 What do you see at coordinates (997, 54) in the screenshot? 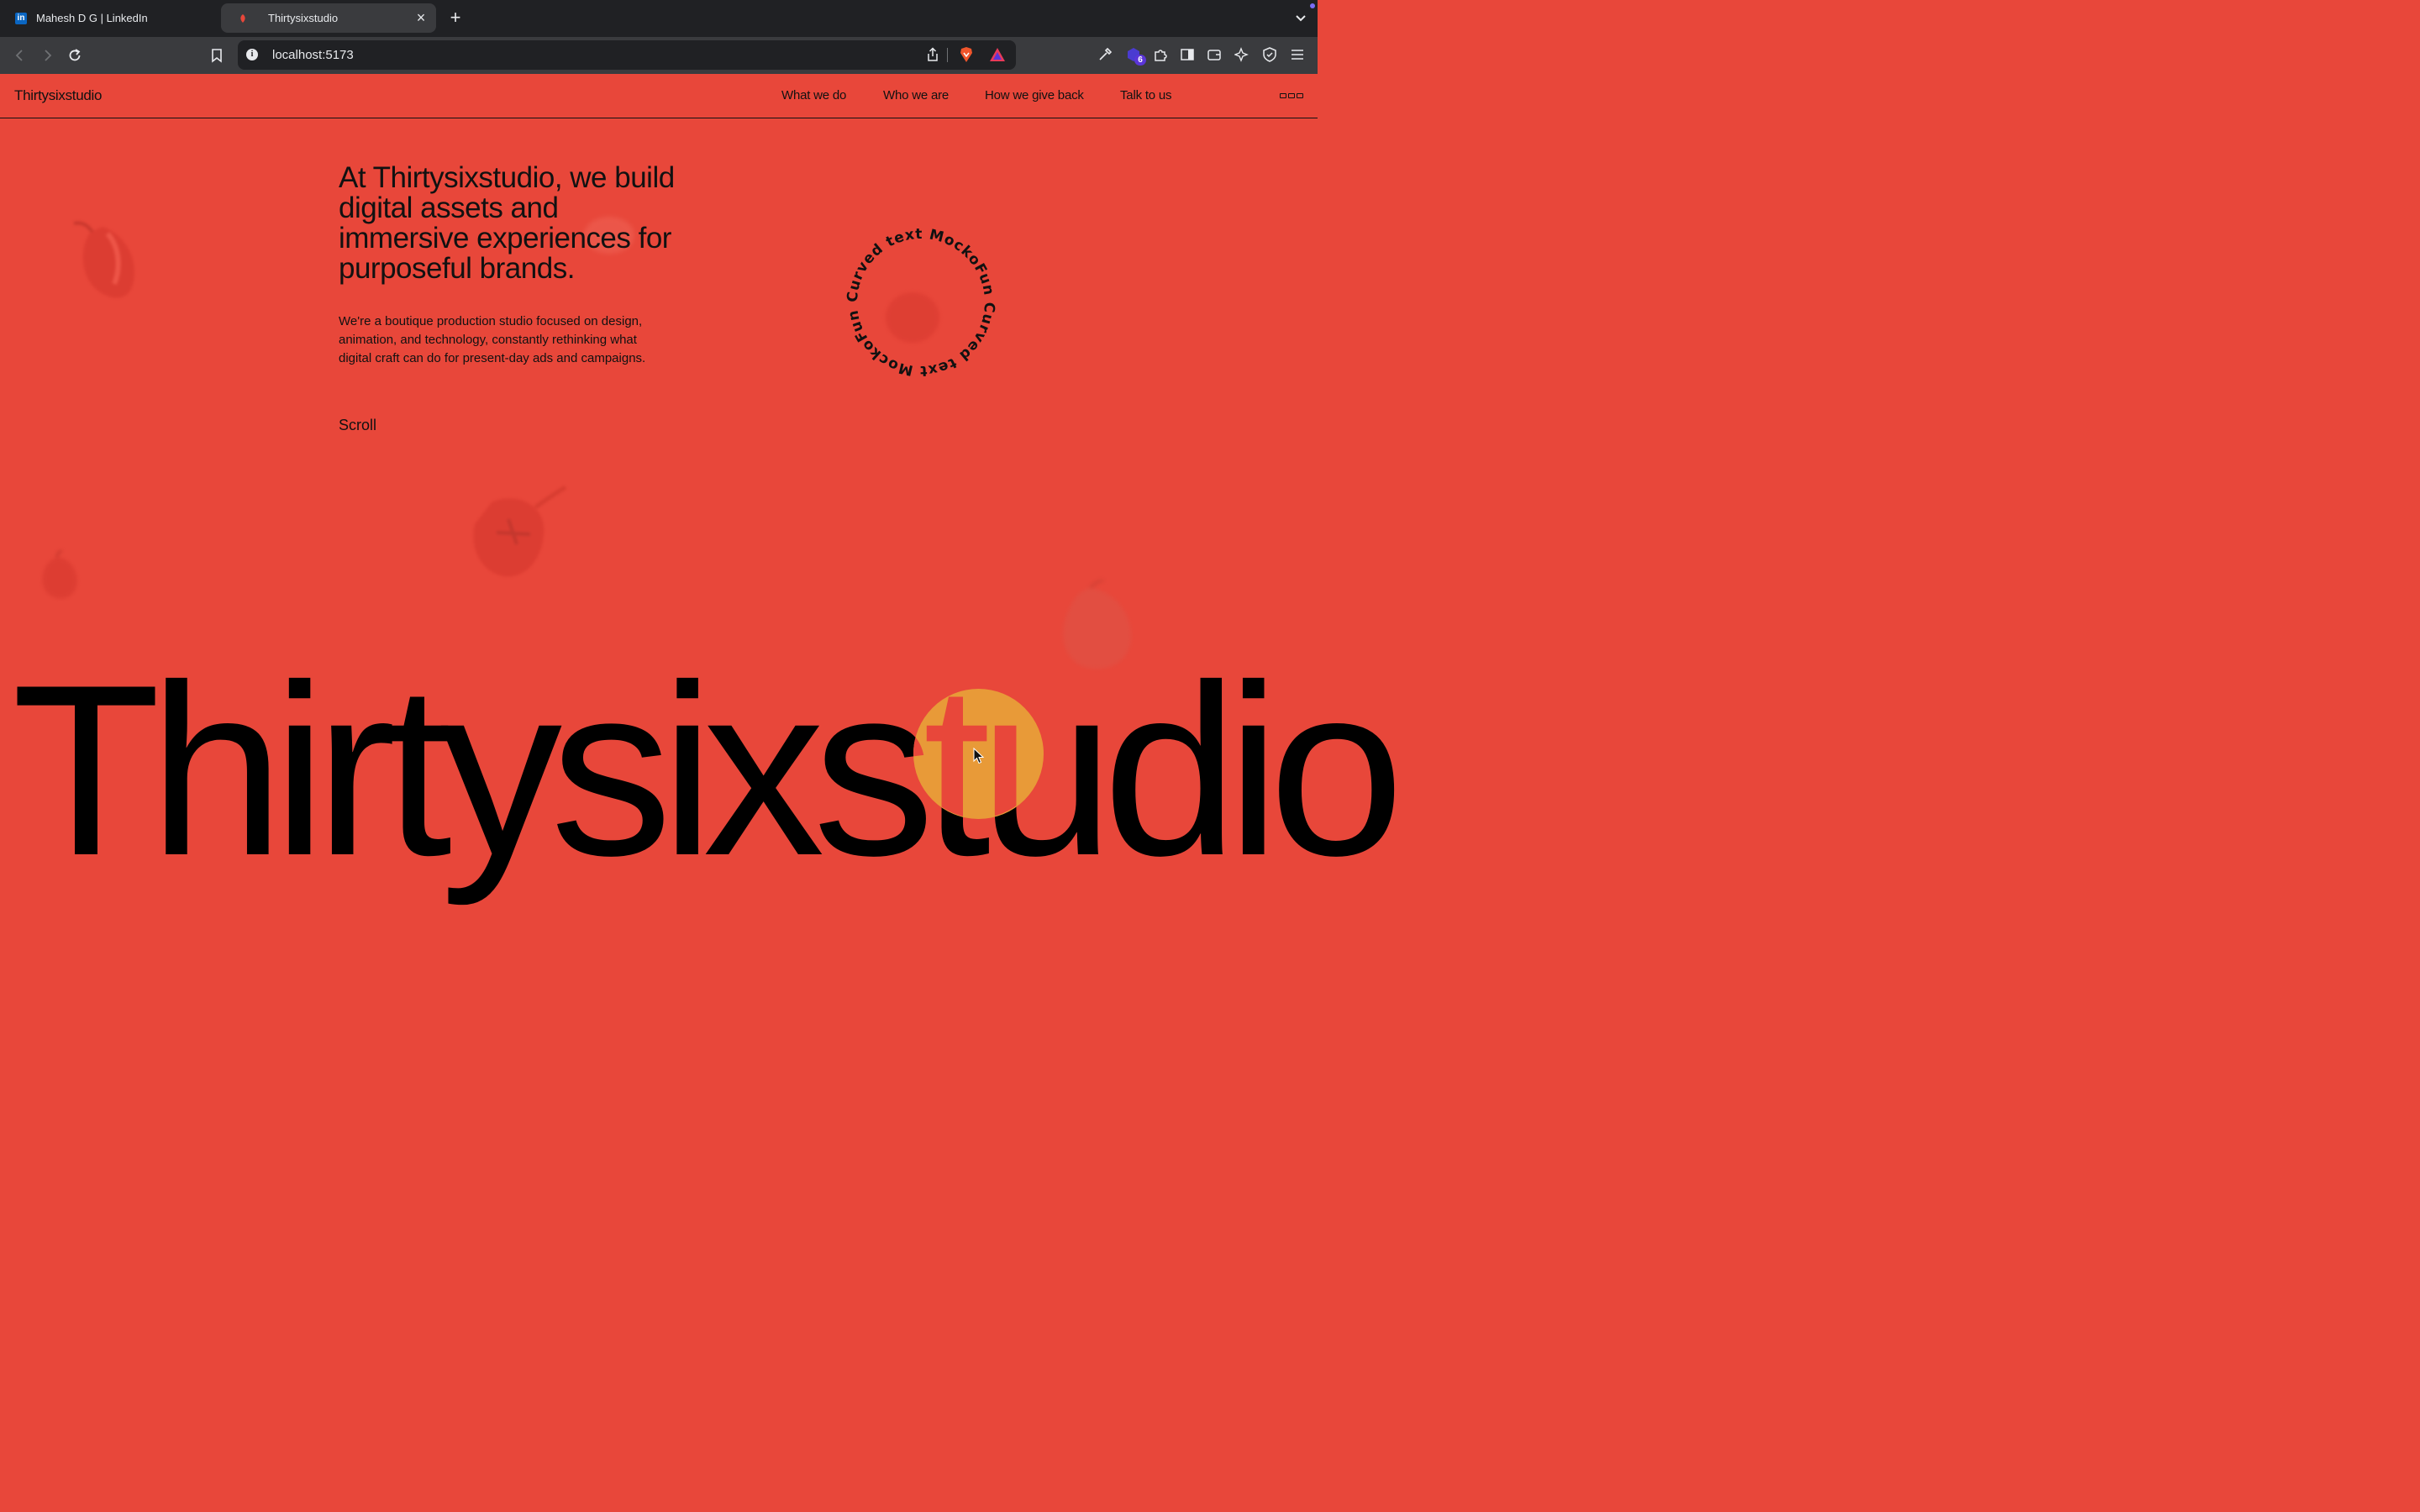
I see `brave-rewards-icon` at bounding box center [997, 54].